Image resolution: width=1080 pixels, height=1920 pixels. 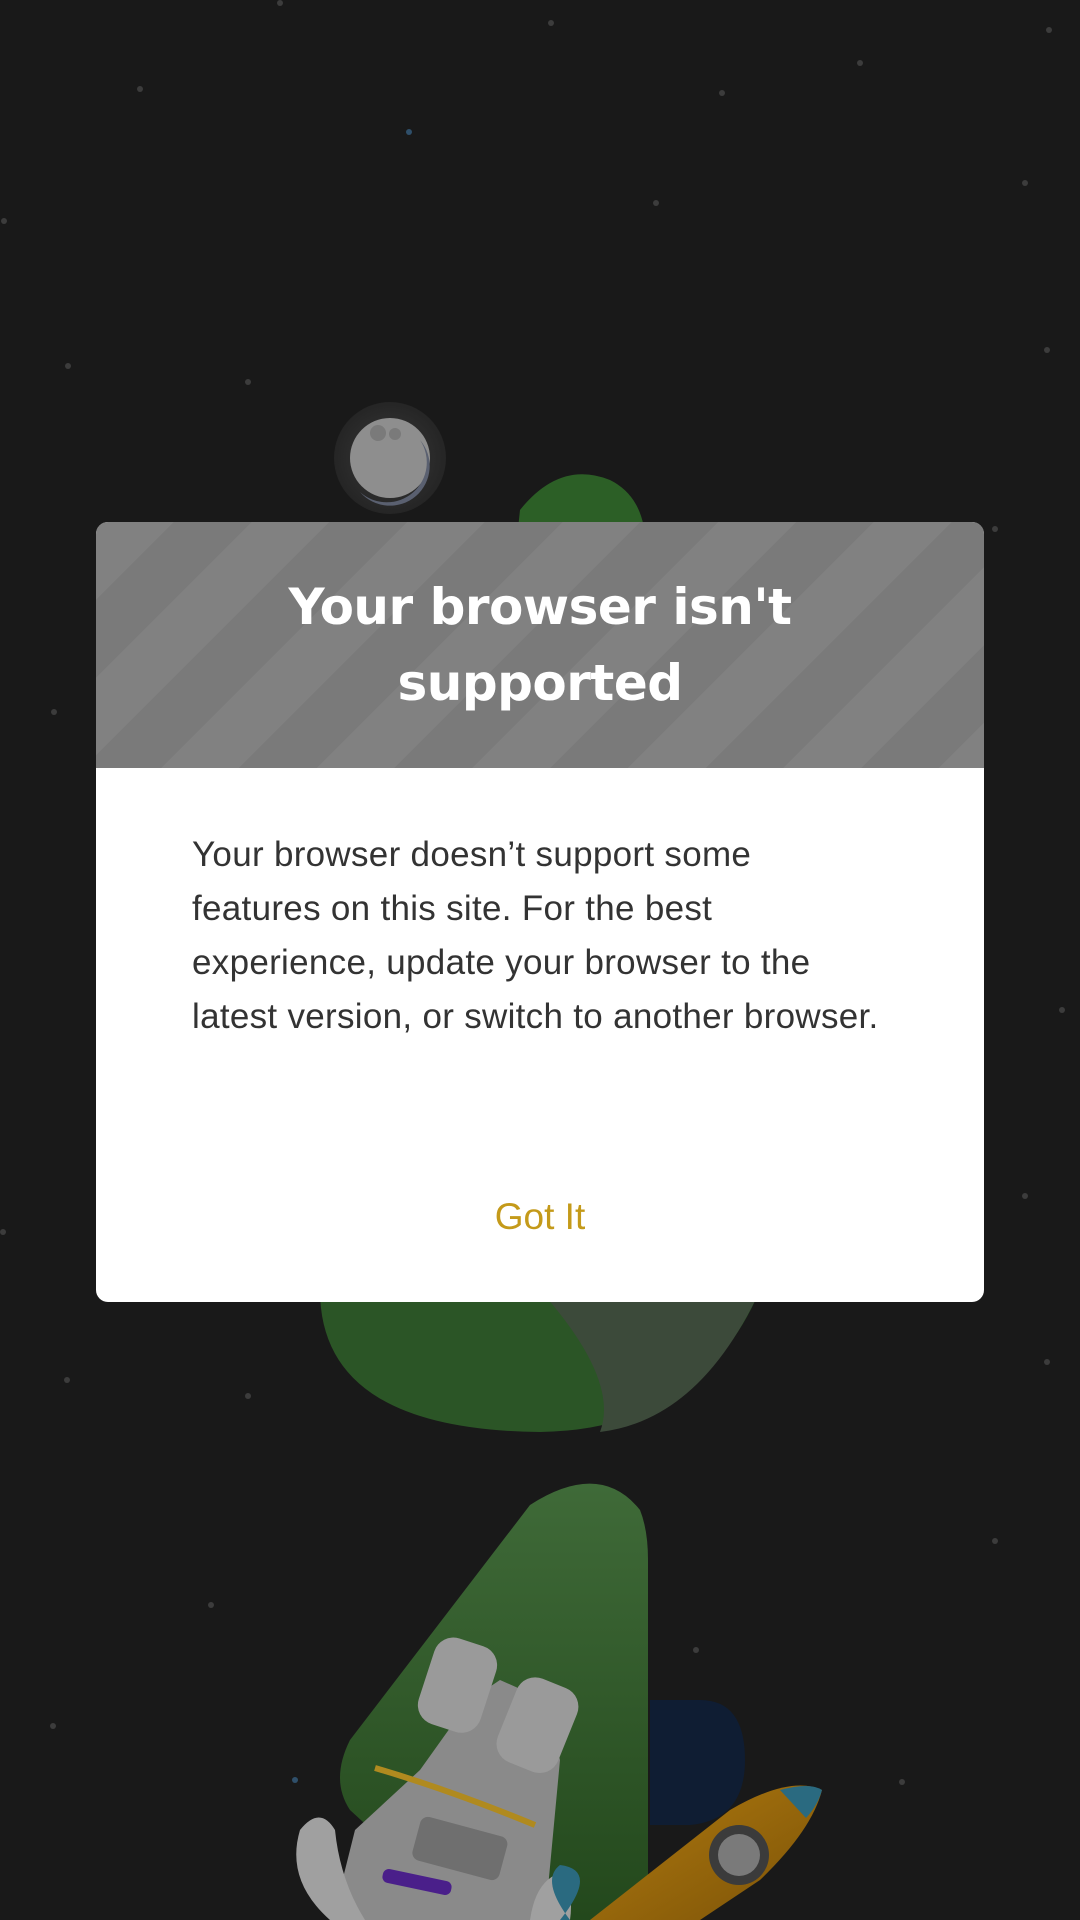 I want to click on dialog-header: Your browser isn't supported, so click(x=540, y=645).